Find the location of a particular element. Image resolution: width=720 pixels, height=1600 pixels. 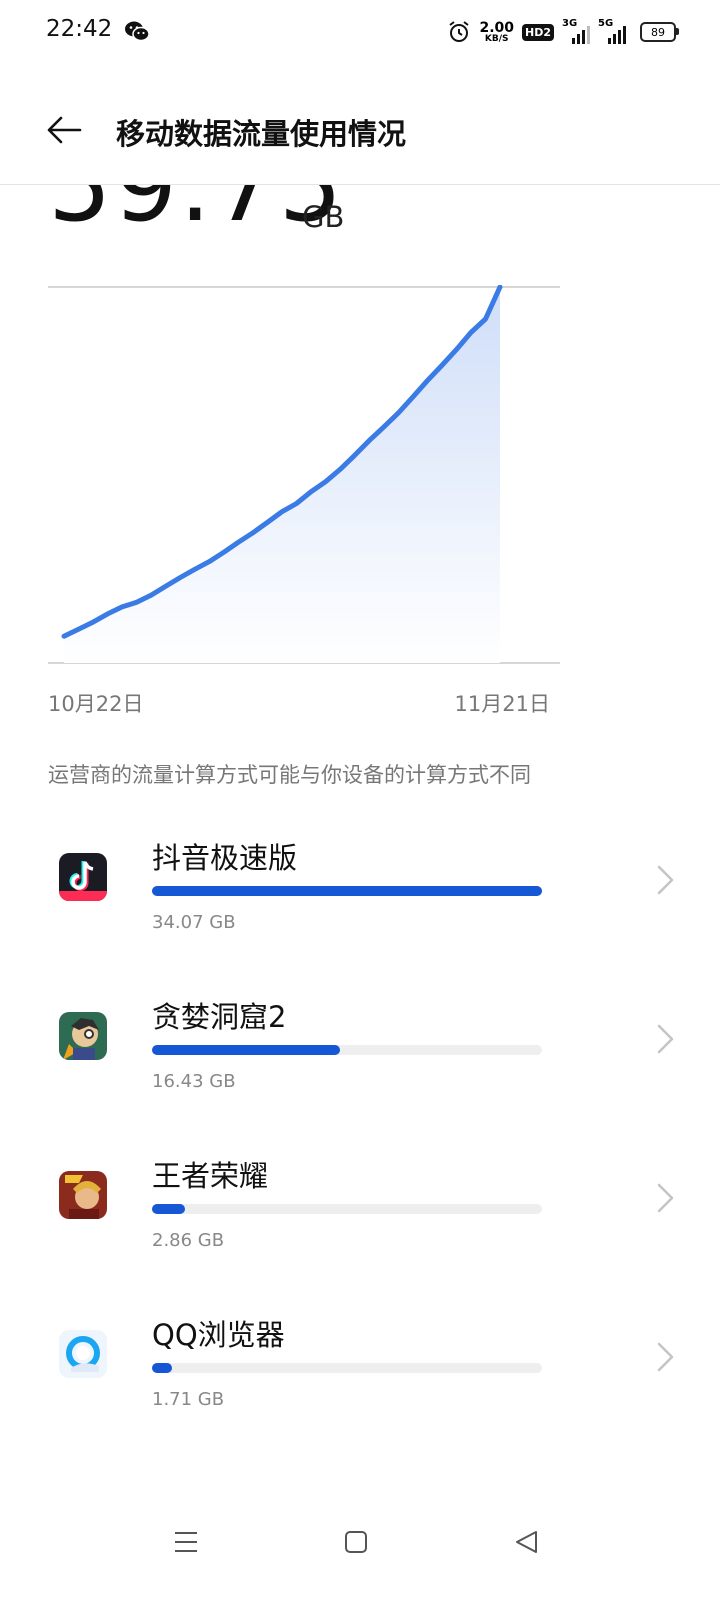

status-indicators: 2.00 KB/S HD2 3G 5G 89 is located at coordinates (563, 32).